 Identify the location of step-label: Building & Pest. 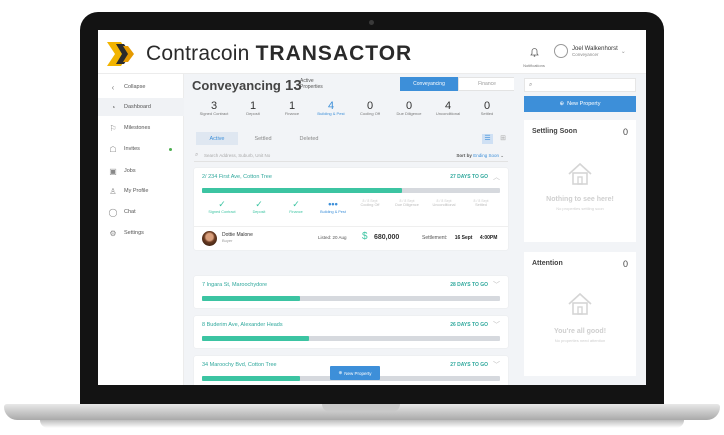
(333, 212).